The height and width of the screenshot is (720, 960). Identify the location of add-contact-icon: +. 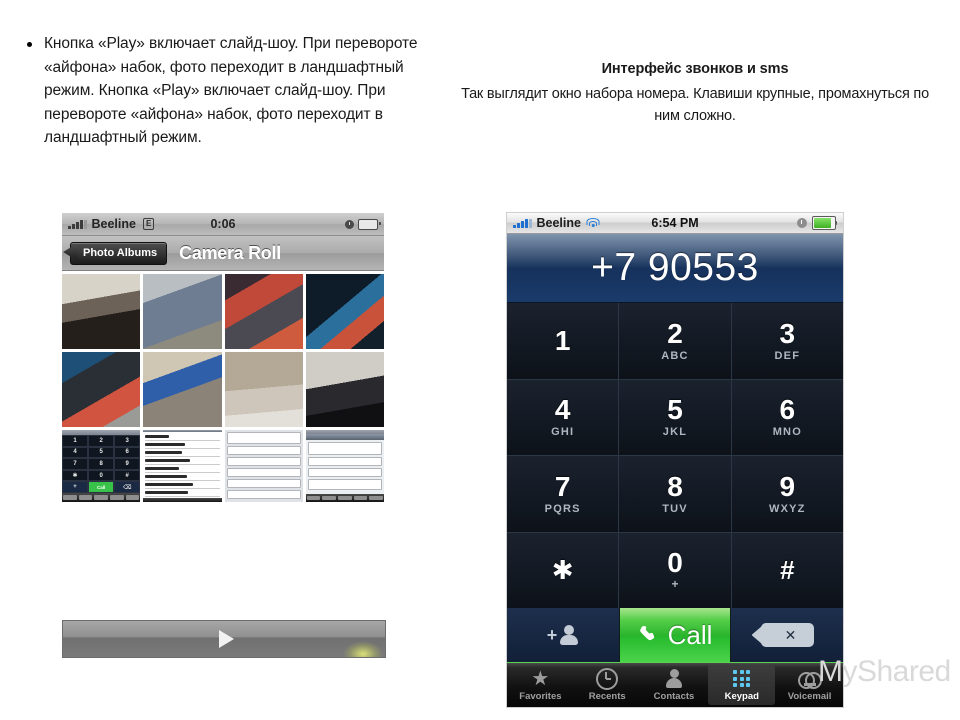
(563, 635).